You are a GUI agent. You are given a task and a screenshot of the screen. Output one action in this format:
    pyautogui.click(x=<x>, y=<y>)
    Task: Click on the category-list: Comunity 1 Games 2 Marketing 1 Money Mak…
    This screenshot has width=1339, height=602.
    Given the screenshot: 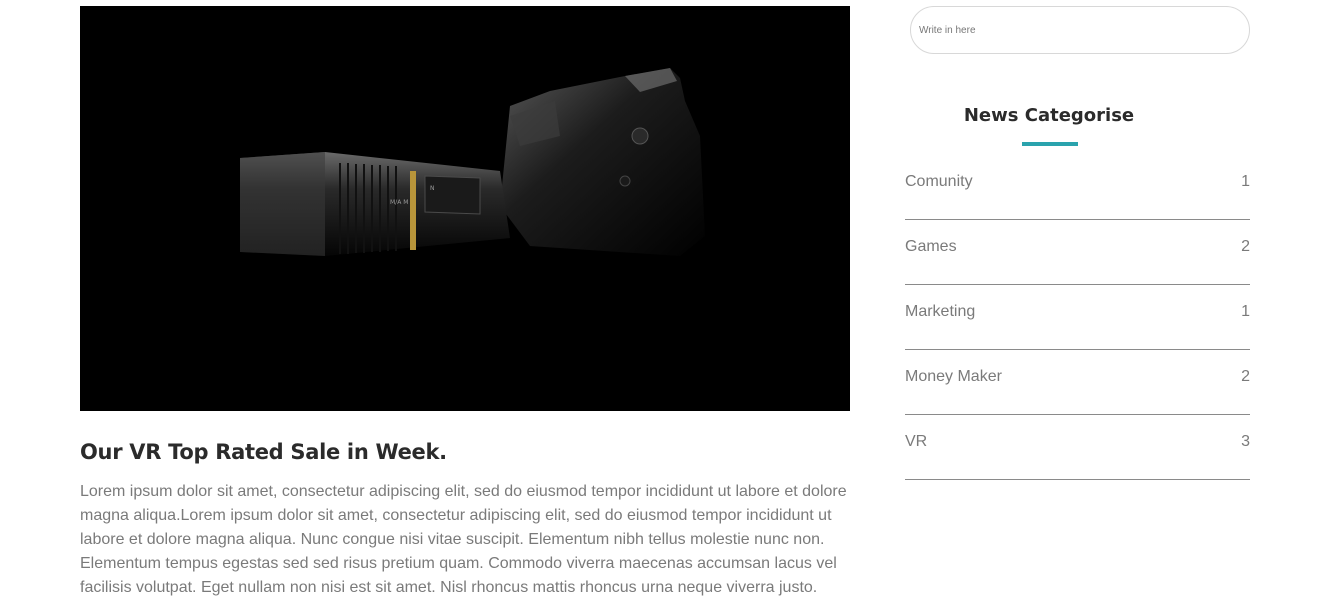 What is the action you would take?
    pyautogui.click(x=1077, y=317)
    